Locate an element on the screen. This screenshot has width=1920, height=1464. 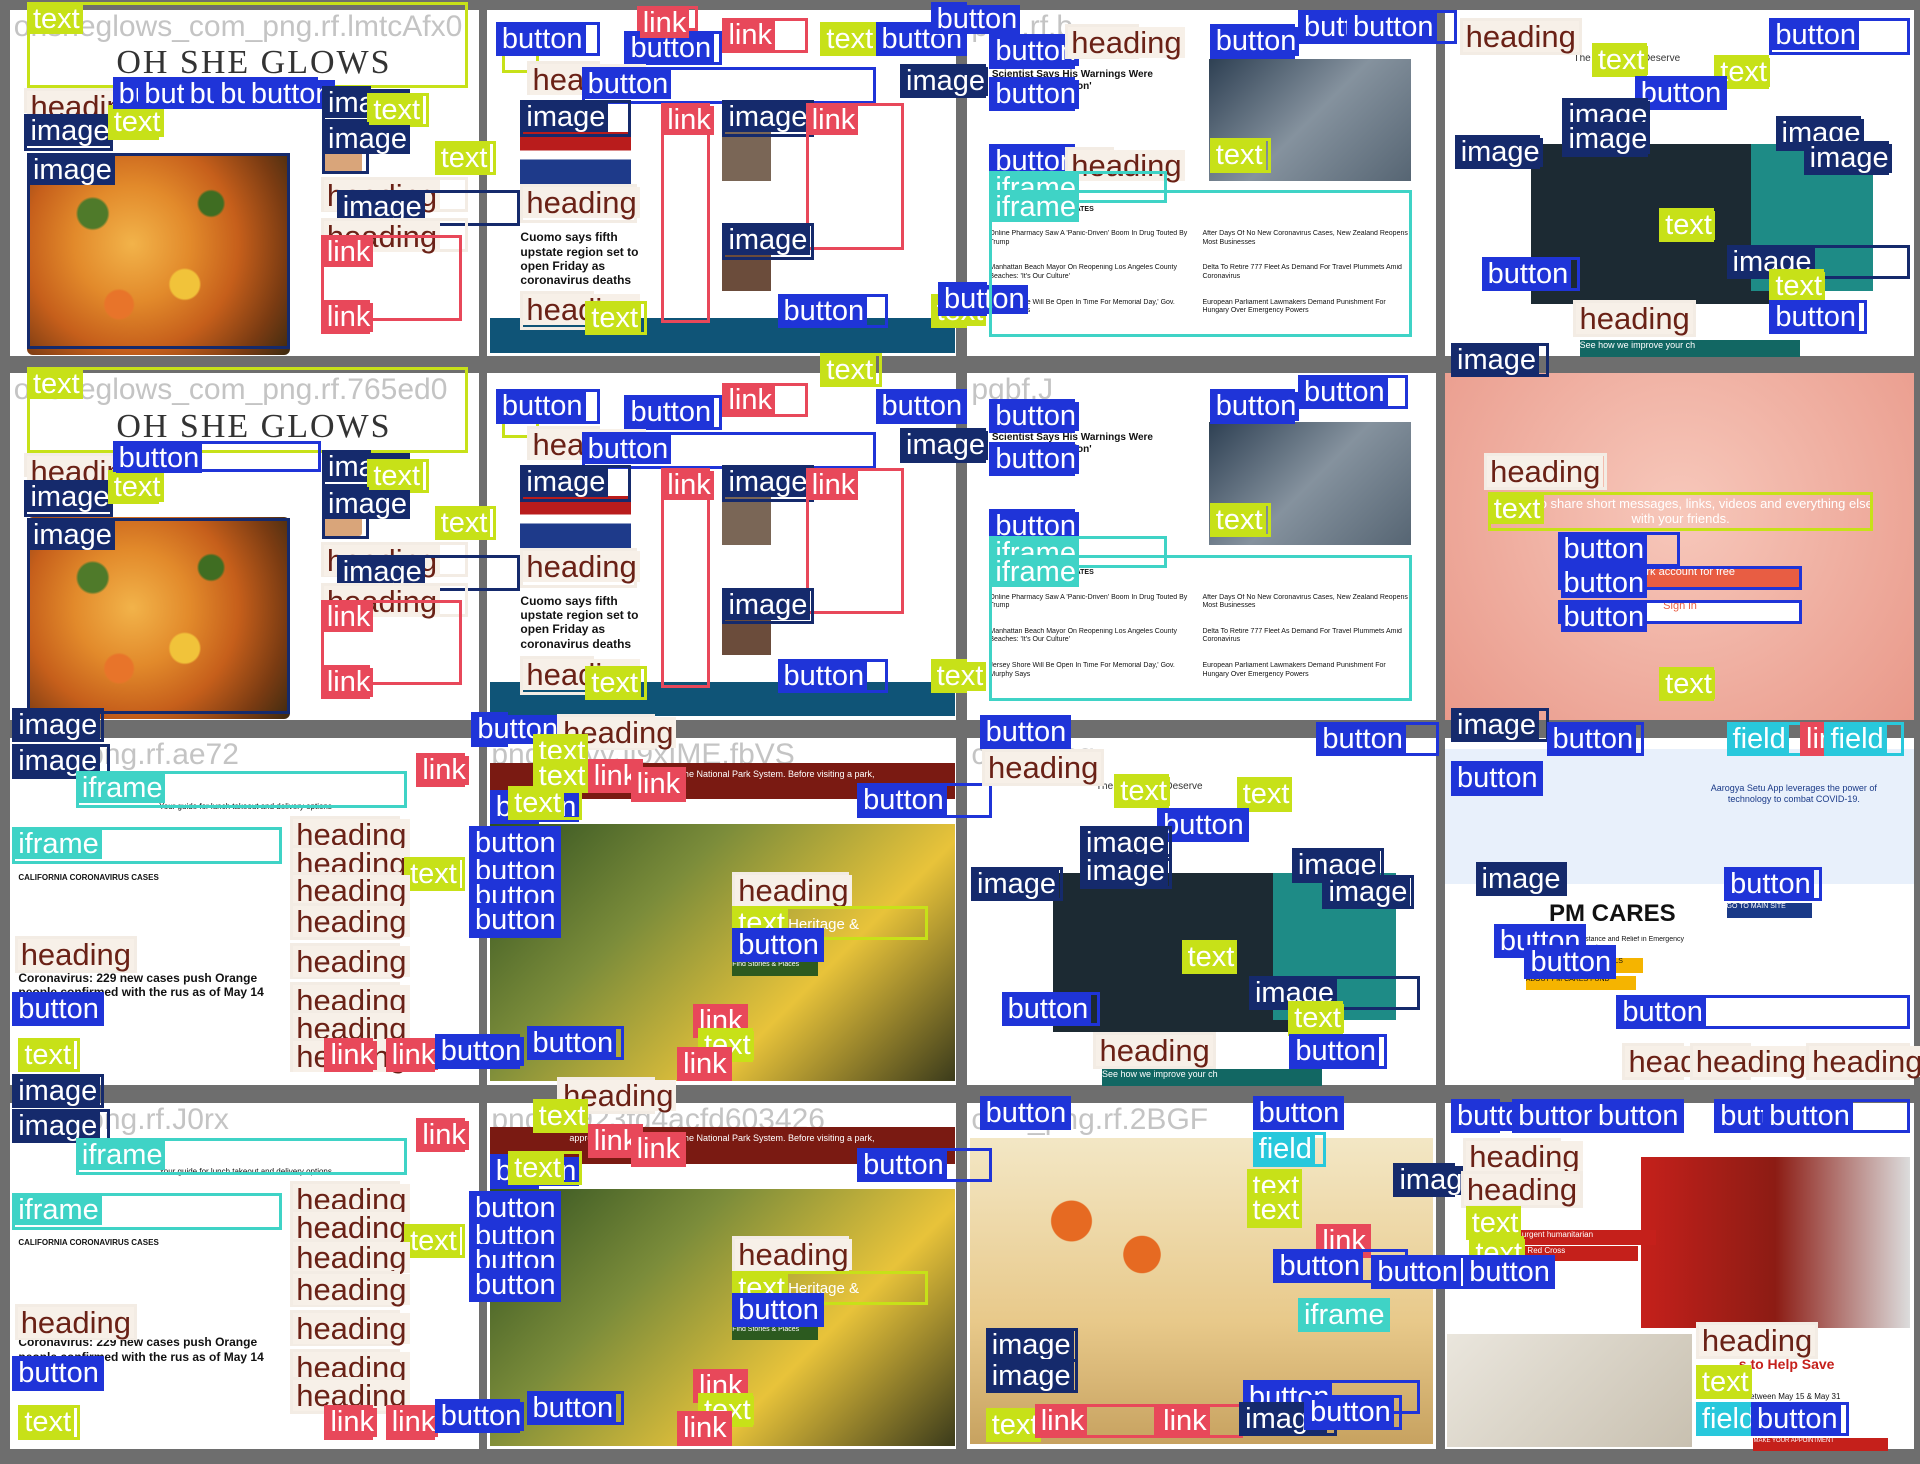
heading-annotation-box: heading is located at coordinates (1154, 1050).